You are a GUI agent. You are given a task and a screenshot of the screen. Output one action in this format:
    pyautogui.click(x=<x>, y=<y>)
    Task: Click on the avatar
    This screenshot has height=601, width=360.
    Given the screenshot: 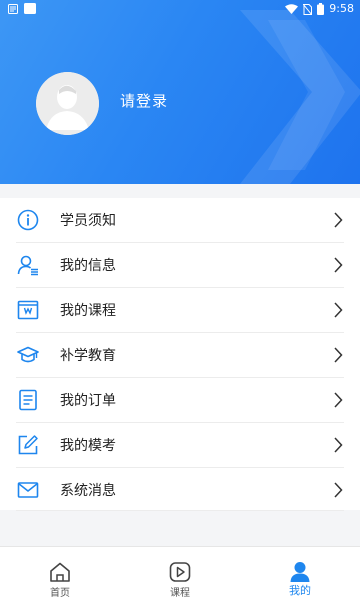 What is the action you would take?
    pyautogui.click(x=67, y=103)
    